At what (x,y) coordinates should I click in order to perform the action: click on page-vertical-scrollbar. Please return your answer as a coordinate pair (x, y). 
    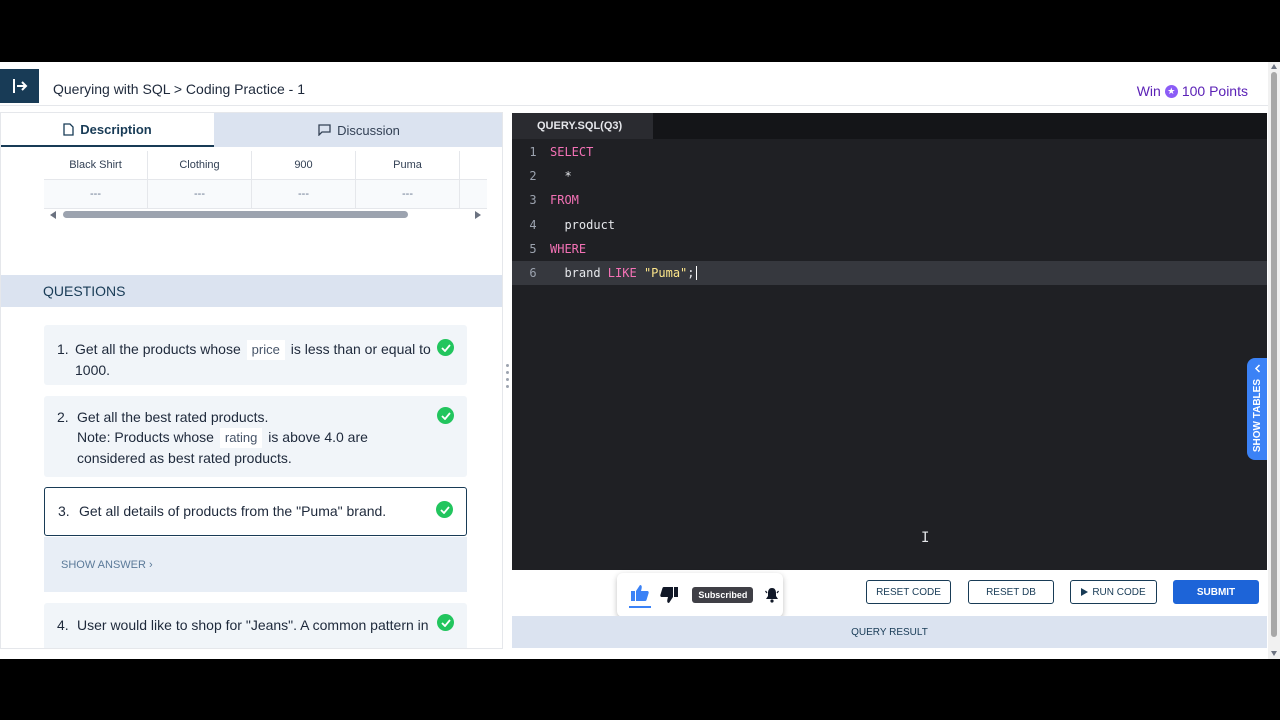
    Looking at the image, I should click on (1274, 360).